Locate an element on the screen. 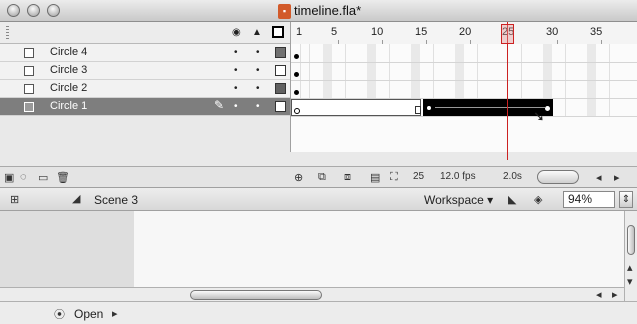 The height and width of the screenshot is (324, 637). timeline-header: ◉ ▲ 1 5 10 15 20 25 30 35 is located at coordinates (318, 33).